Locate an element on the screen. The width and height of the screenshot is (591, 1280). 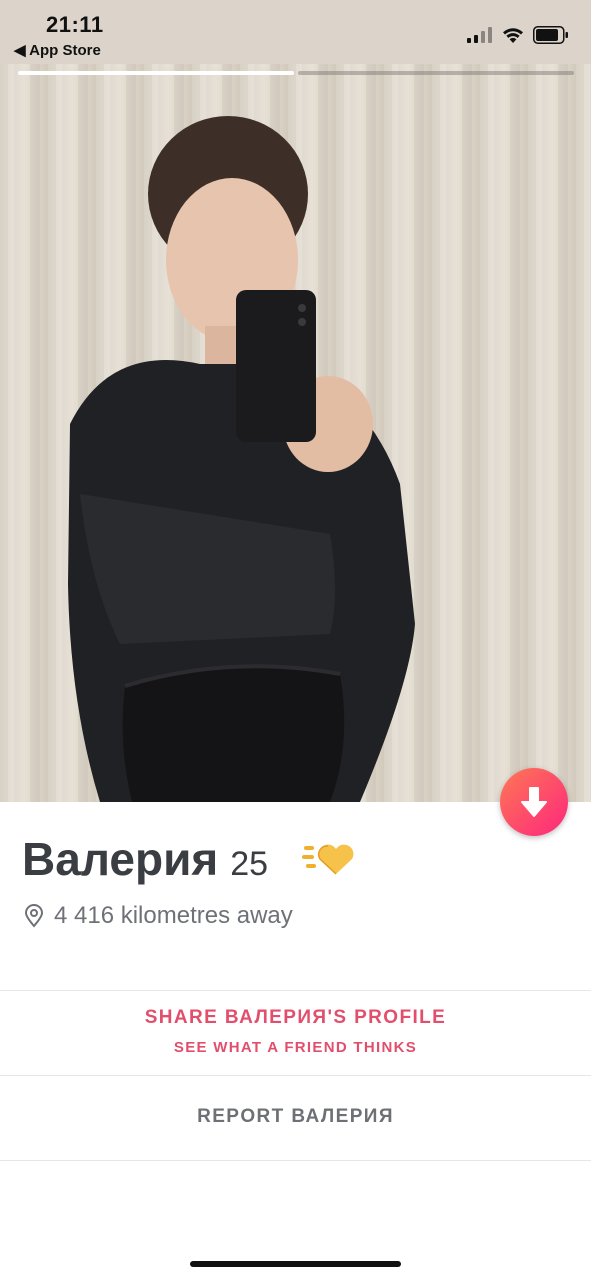
profile-name-row: Валерия 25 is located at coordinates (145, 859).